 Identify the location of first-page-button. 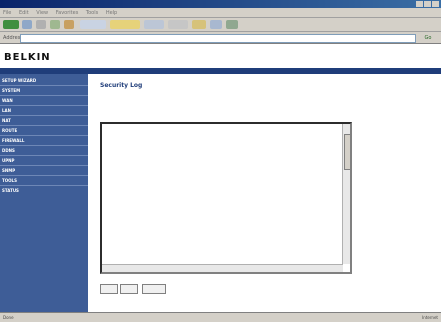
(109, 289).